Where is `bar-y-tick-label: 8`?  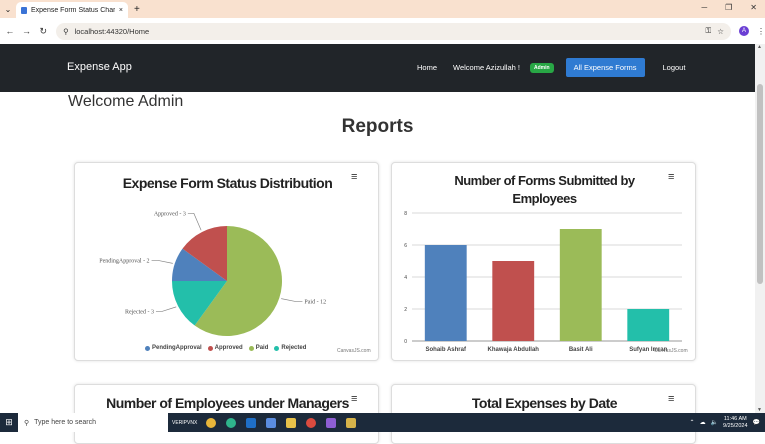 bar-y-tick-label: 8 is located at coordinates (405, 214).